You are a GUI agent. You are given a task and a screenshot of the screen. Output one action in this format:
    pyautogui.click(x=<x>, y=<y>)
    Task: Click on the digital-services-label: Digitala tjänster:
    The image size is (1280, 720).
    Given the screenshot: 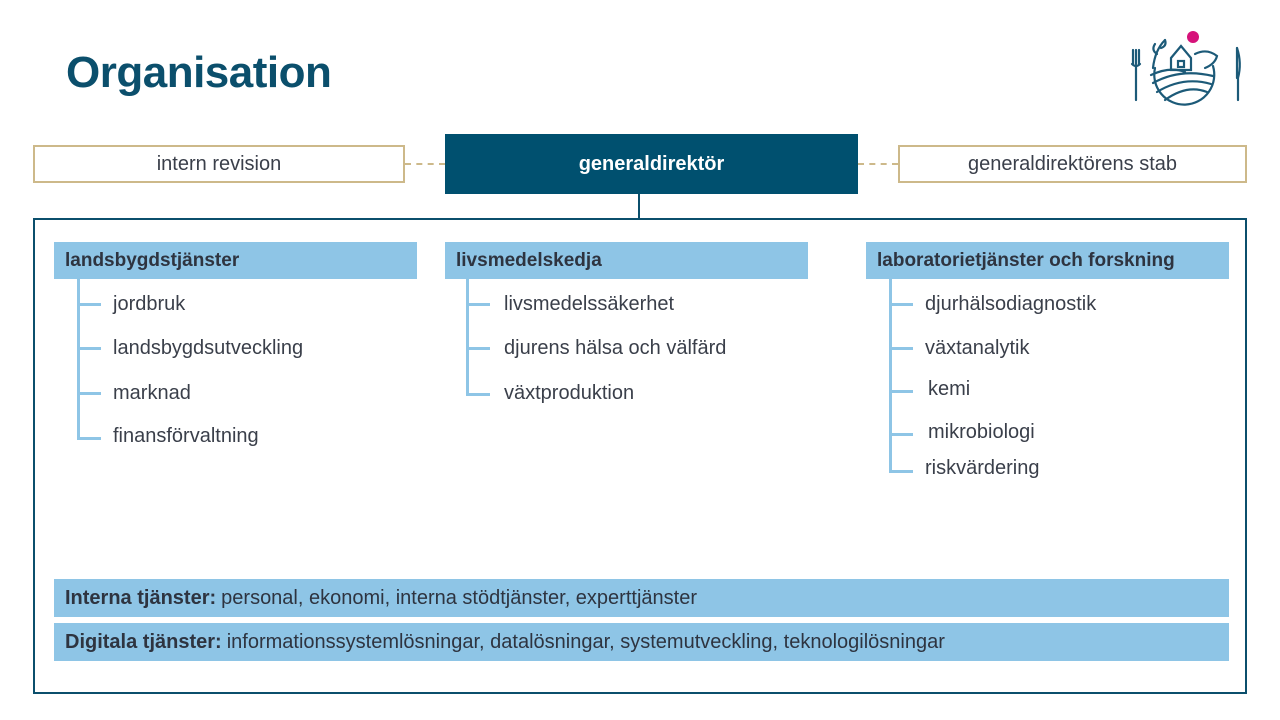 What is the action you would take?
    pyautogui.click(x=143, y=641)
    